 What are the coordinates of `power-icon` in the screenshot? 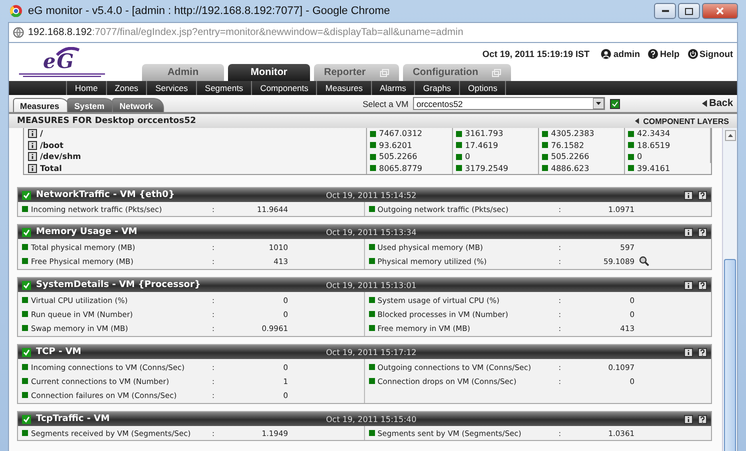 It's located at (693, 54).